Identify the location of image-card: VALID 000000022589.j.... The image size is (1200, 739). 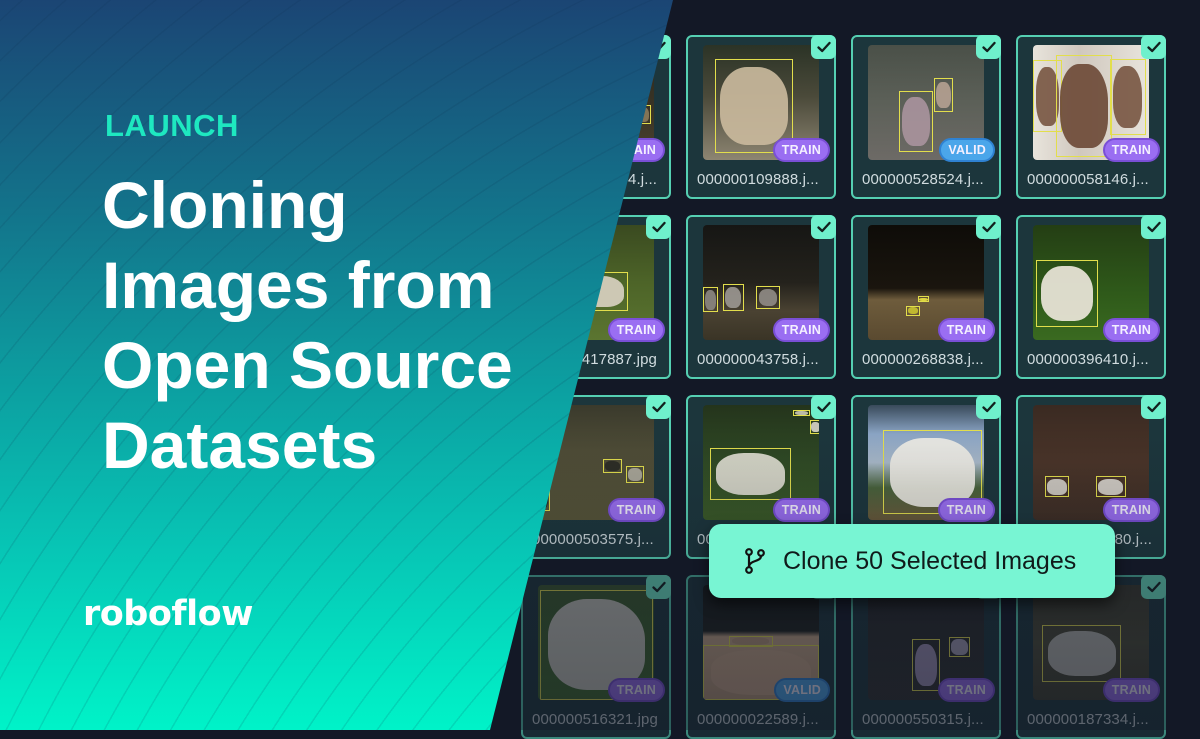
(761, 657).